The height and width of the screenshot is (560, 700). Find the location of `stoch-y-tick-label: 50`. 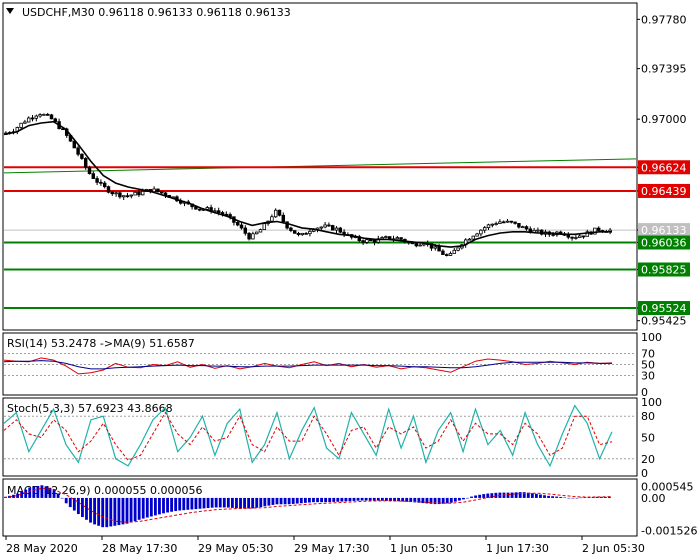

stoch-y-tick-label: 50 is located at coordinates (648, 438).